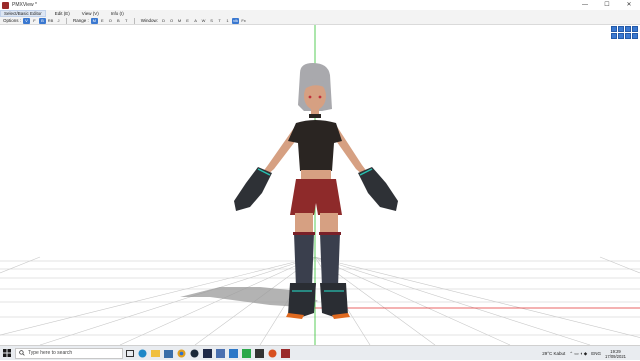 Image resolution: width=640 pixels, height=361 pixels. Describe the element at coordinates (304, 224) in the screenshot. I see `left-thigh` at that location.